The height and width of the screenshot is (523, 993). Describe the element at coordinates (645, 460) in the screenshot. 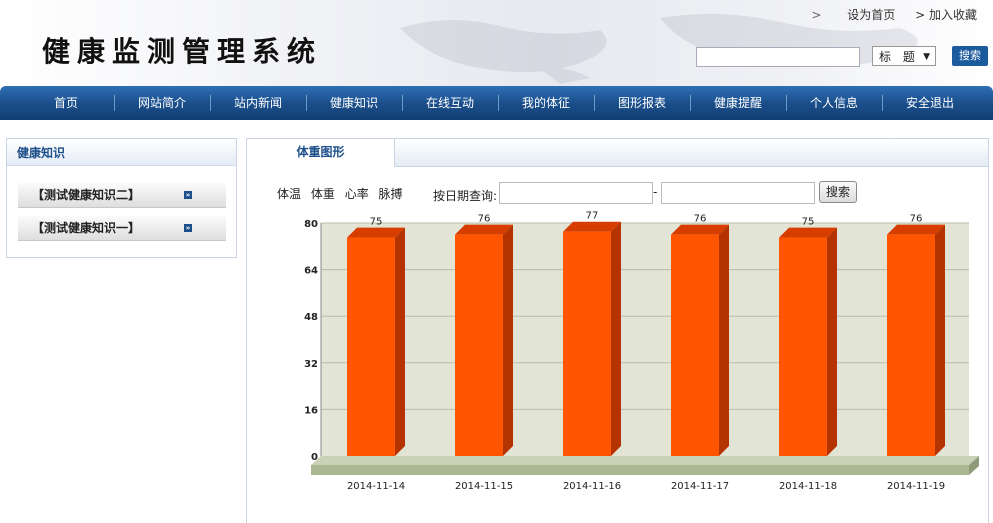

I see `chart-floor-top` at that location.